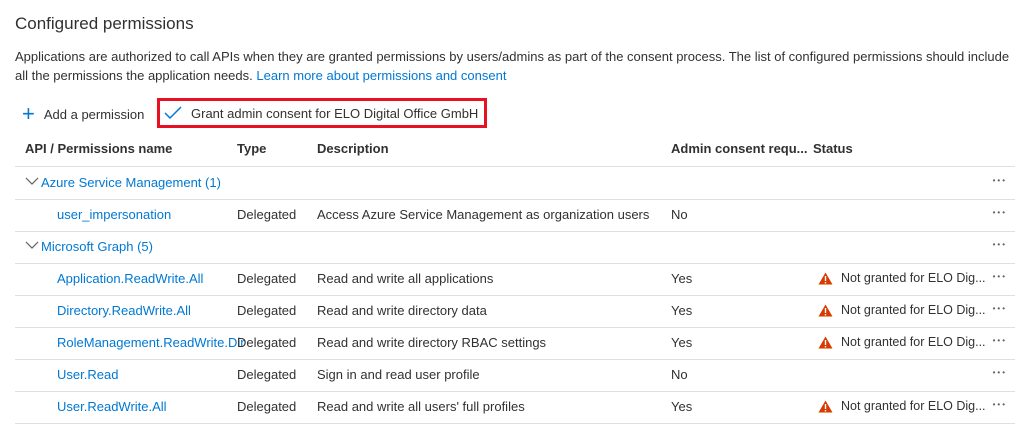 This screenshot has height=440, width=1030. I want to click on api-group-link: Azure Service Management (1), so click(131, 183).